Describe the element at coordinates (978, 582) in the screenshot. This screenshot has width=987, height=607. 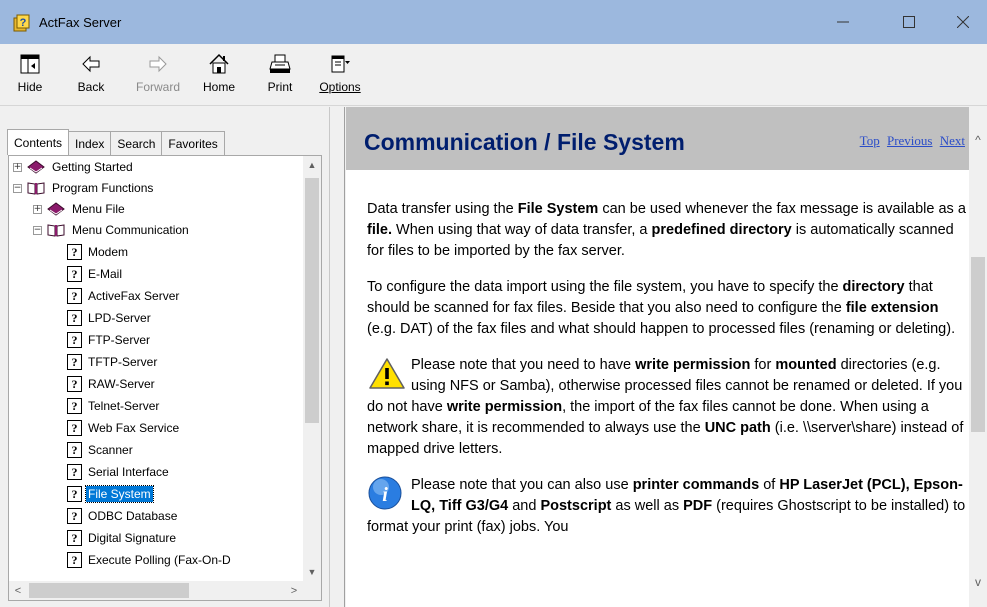
I see `scroll-down-icon: v` at that location.